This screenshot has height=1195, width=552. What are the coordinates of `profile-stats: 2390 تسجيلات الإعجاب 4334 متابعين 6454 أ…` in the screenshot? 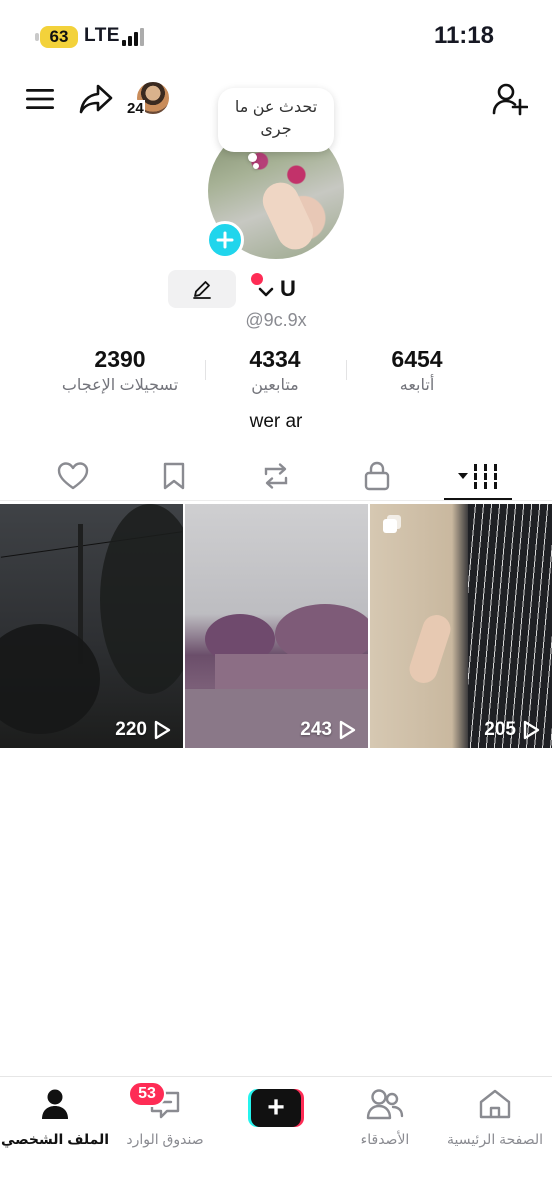 It's located at (276, 374).